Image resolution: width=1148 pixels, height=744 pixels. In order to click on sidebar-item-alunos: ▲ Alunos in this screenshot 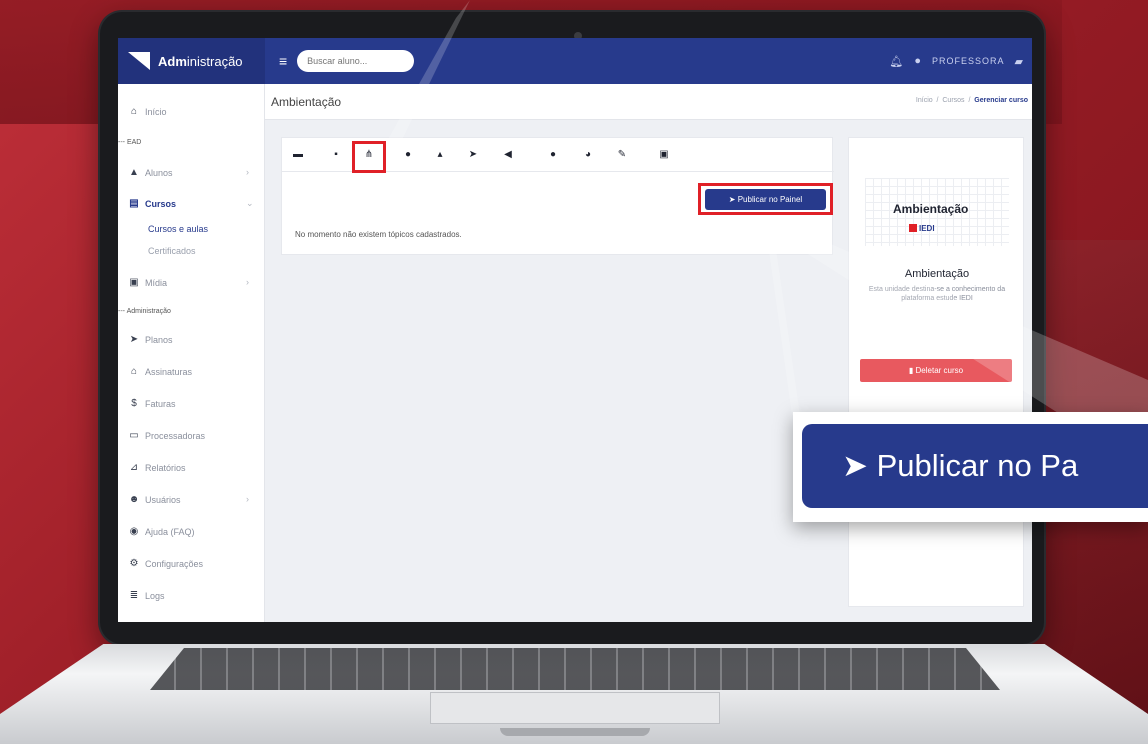, I will do `click(150, 172)`.